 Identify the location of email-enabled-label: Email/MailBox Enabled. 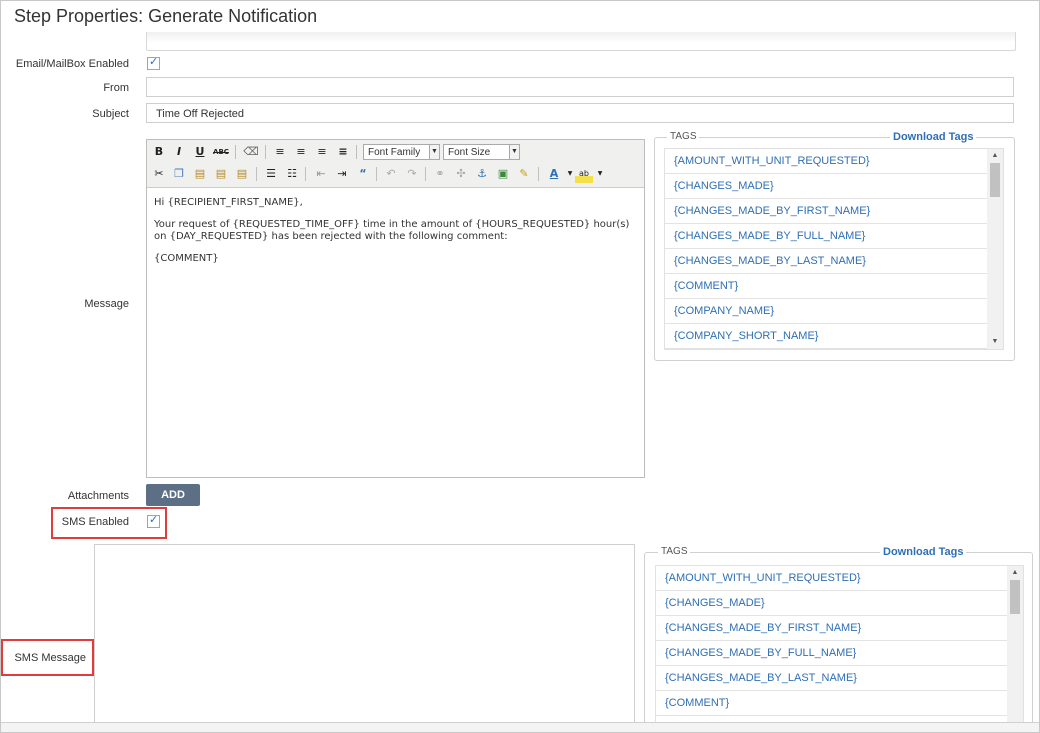
(72, 64).